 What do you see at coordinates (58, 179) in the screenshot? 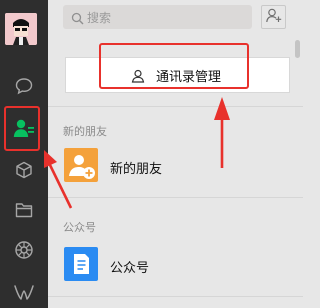
I see `arrow-to-contacts-icon` at bounding box center [58, 179].